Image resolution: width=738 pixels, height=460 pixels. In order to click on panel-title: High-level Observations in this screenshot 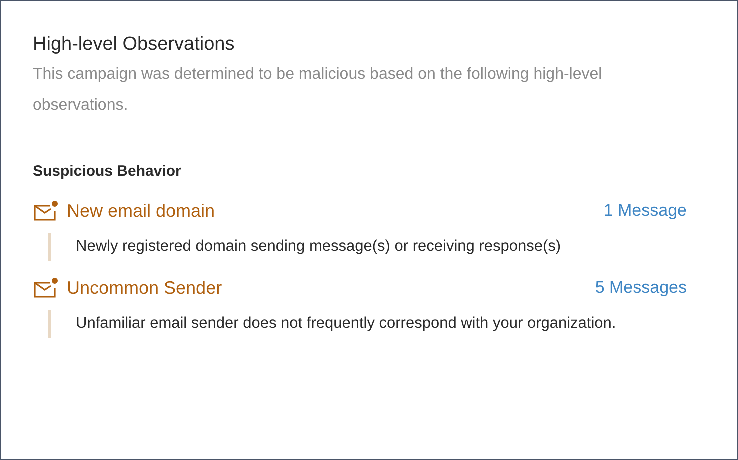, I will do `click(134, 45)`.